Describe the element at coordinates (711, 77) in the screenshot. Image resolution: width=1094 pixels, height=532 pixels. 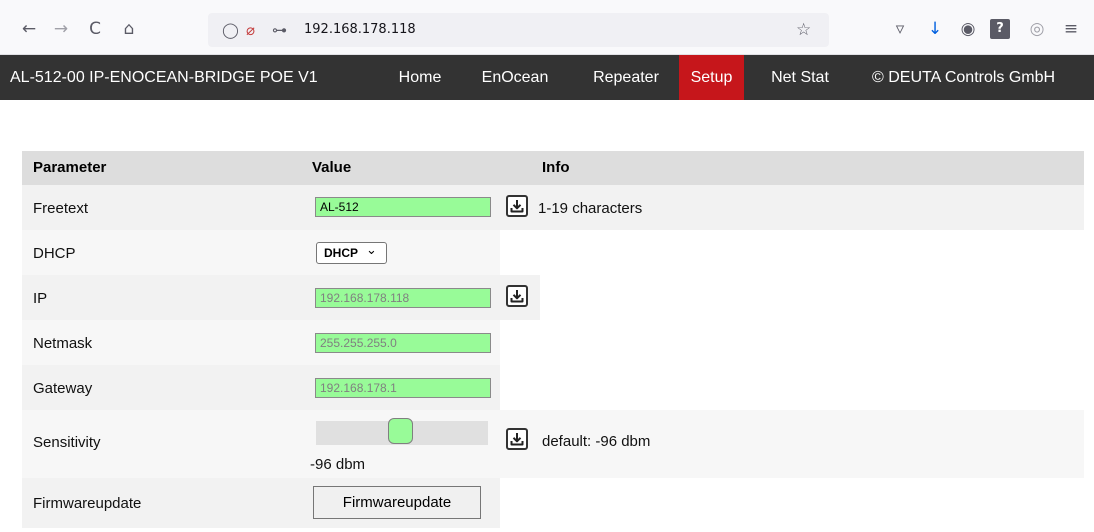
I see `nav-setup: Setup` at that location.